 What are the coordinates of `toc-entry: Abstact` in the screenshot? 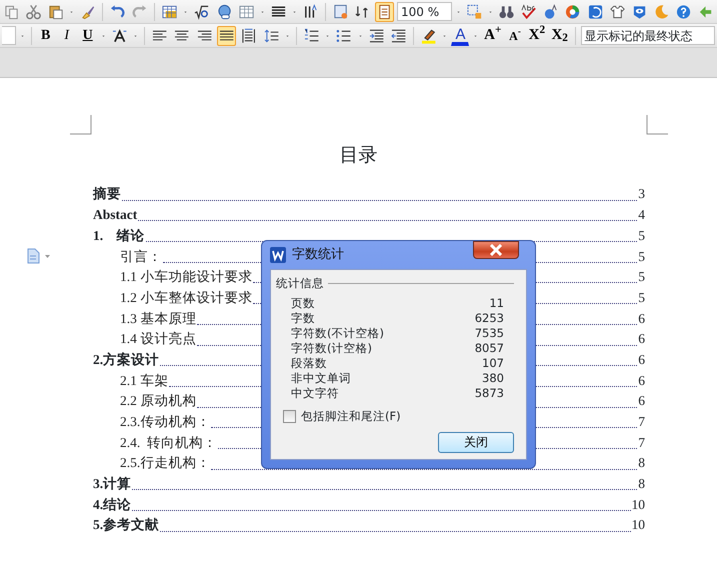 It's located at (115, 215).